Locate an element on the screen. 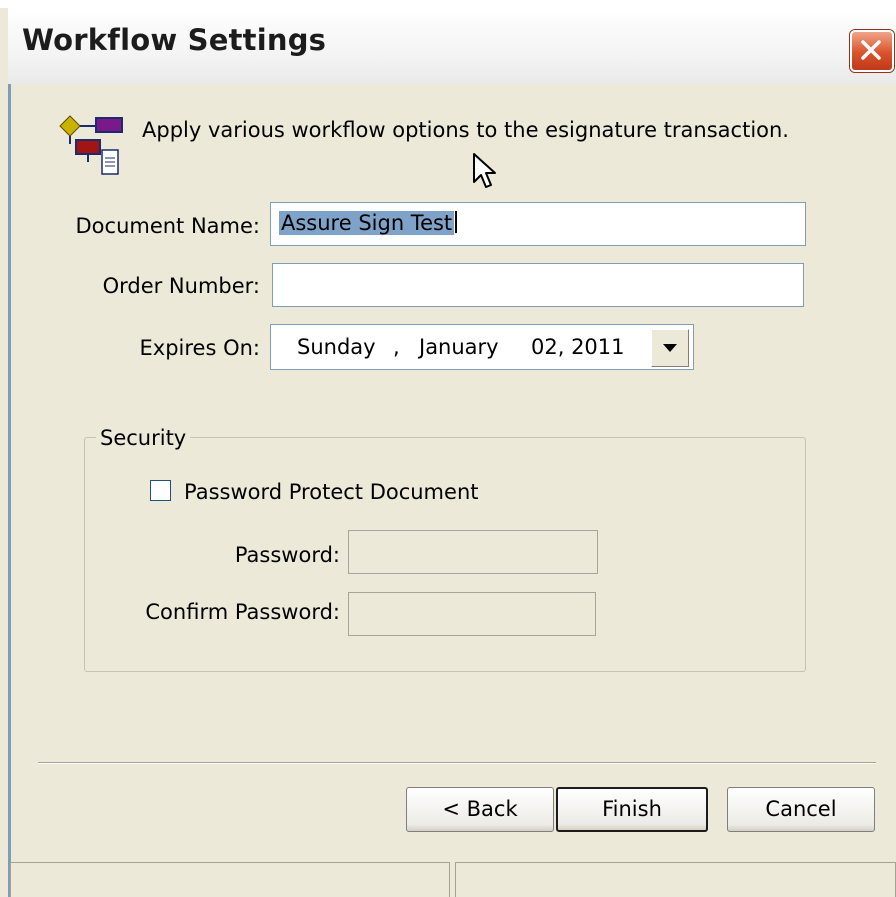 Image resolution: width=896 pixels, height=897 pixels. password-field is located at coordinates (473, 552).